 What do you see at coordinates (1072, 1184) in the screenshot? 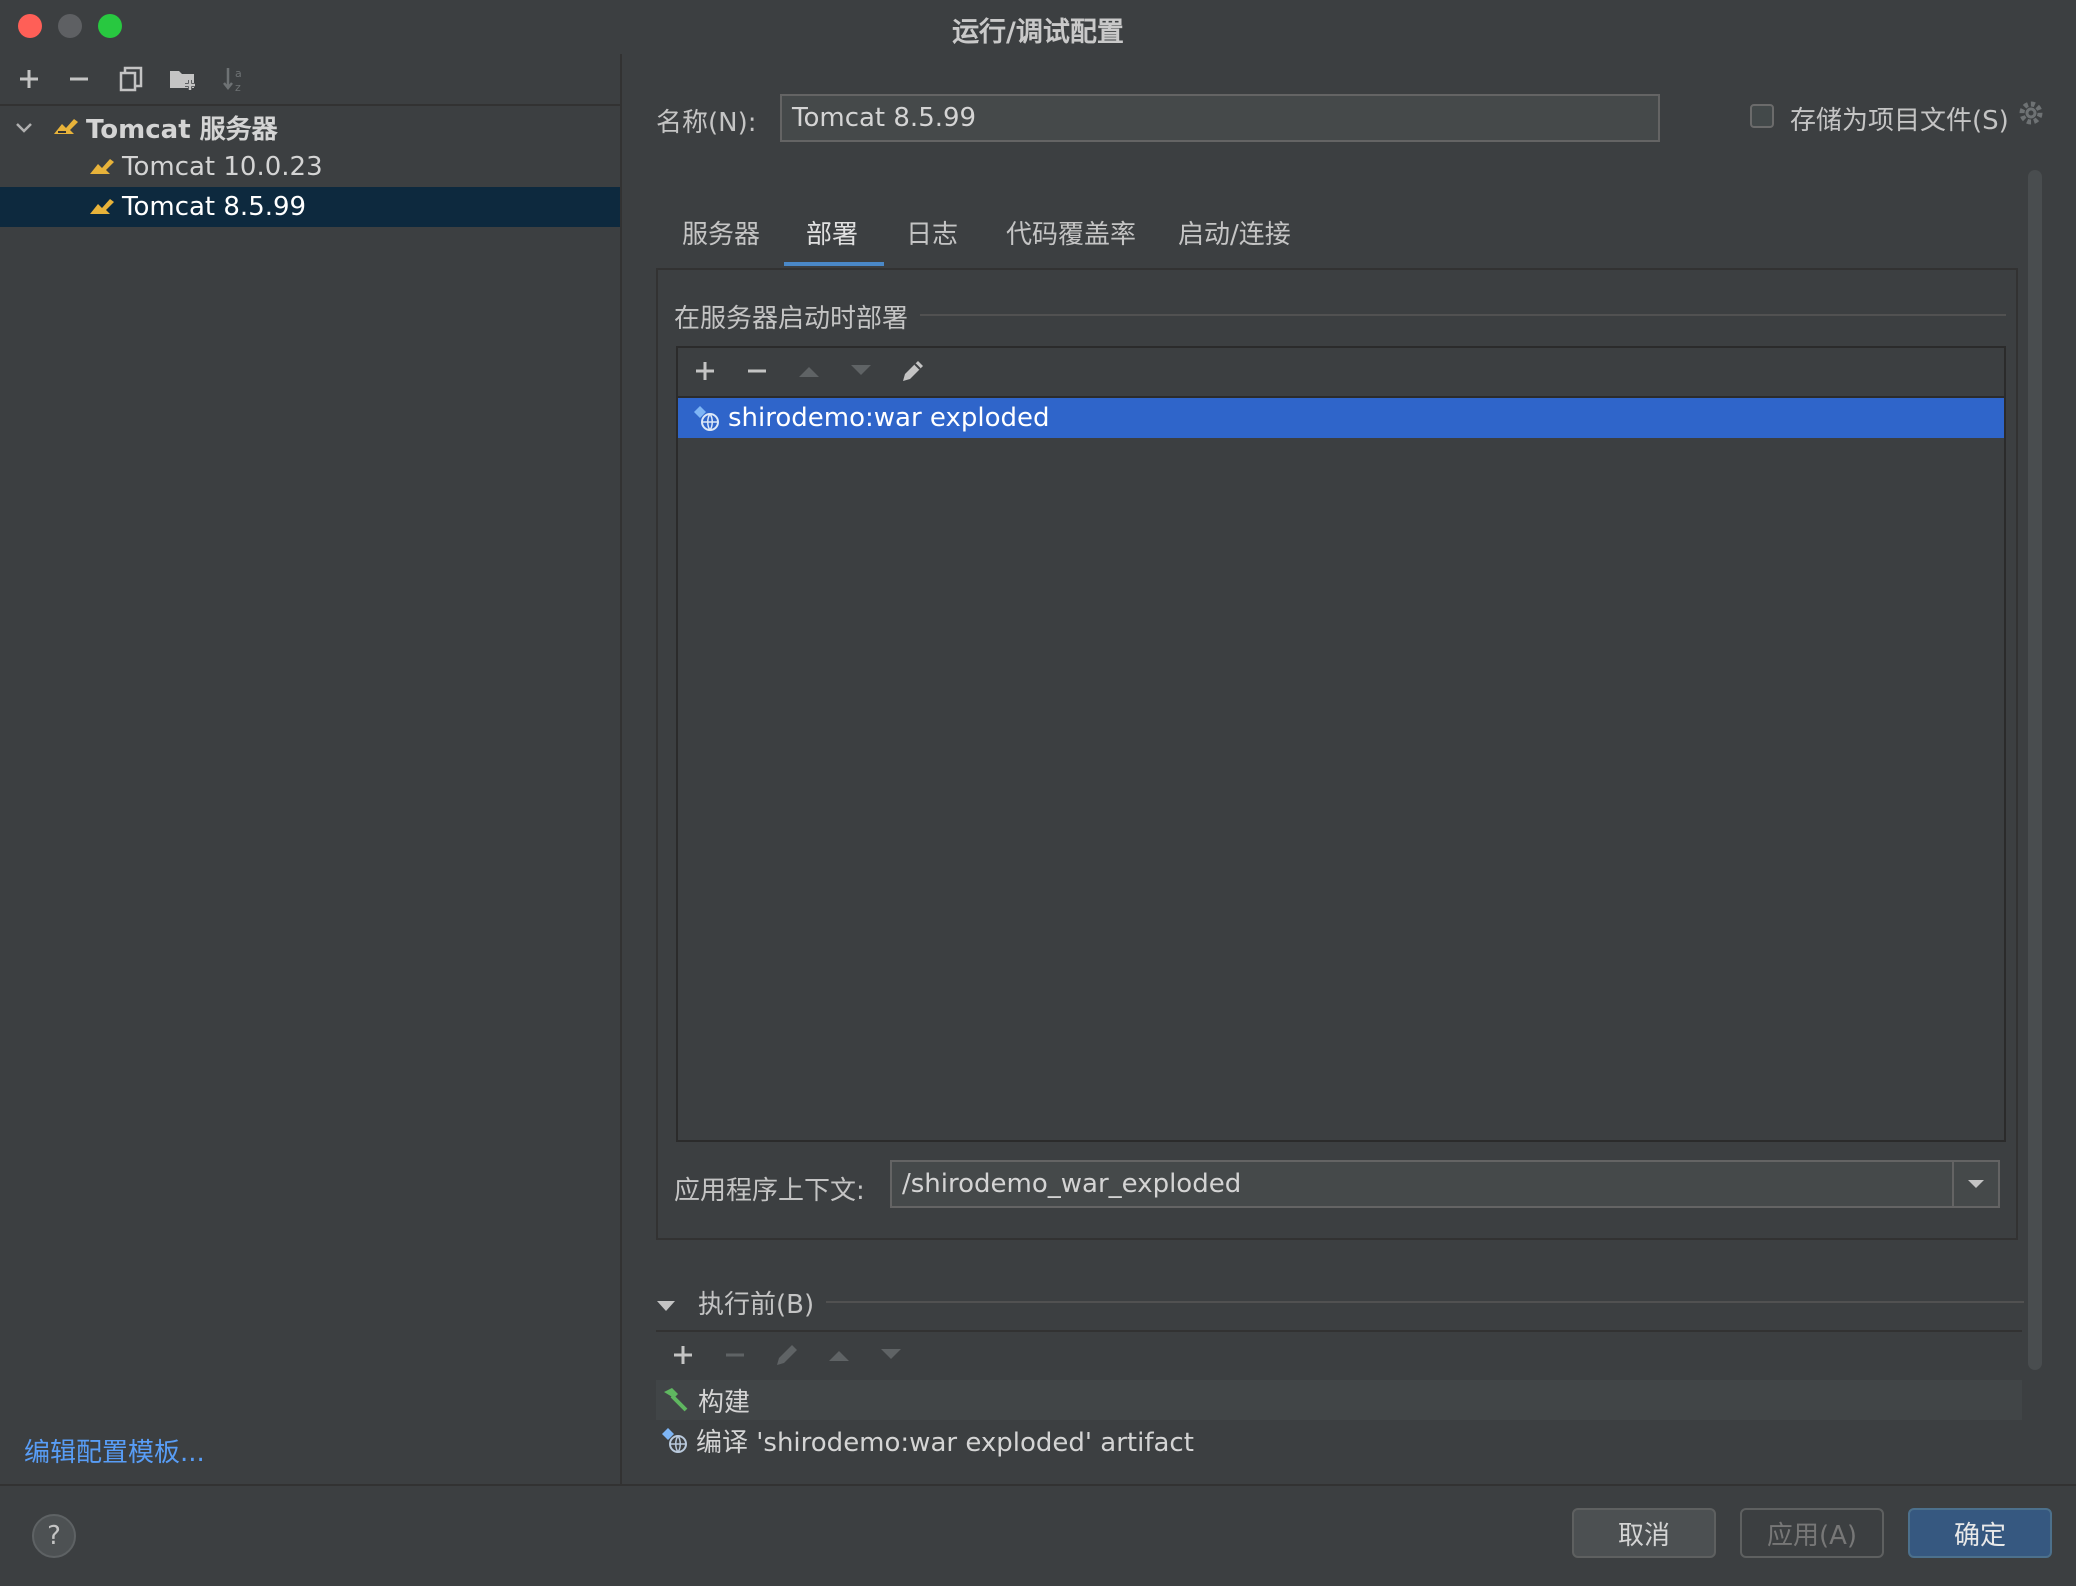
I see `app-context-value: /shirodemo_war_exploded` at bounding box center [1072, 1184].